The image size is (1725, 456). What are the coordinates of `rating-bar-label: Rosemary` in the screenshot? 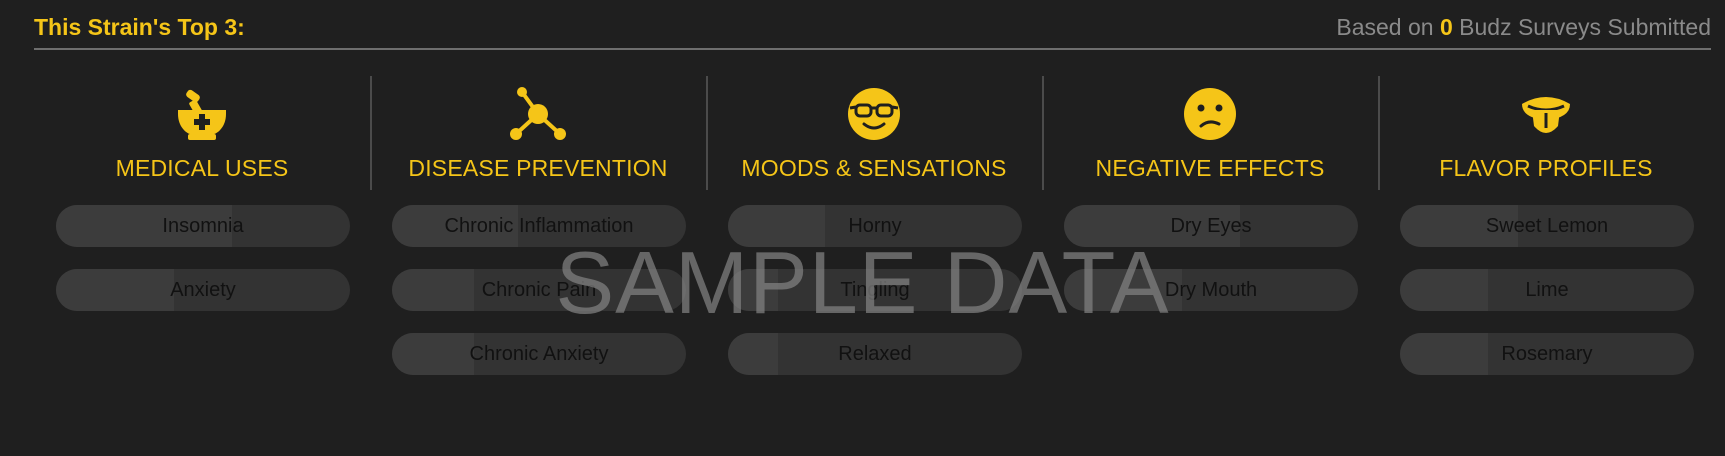 It's located at (1547, 354).